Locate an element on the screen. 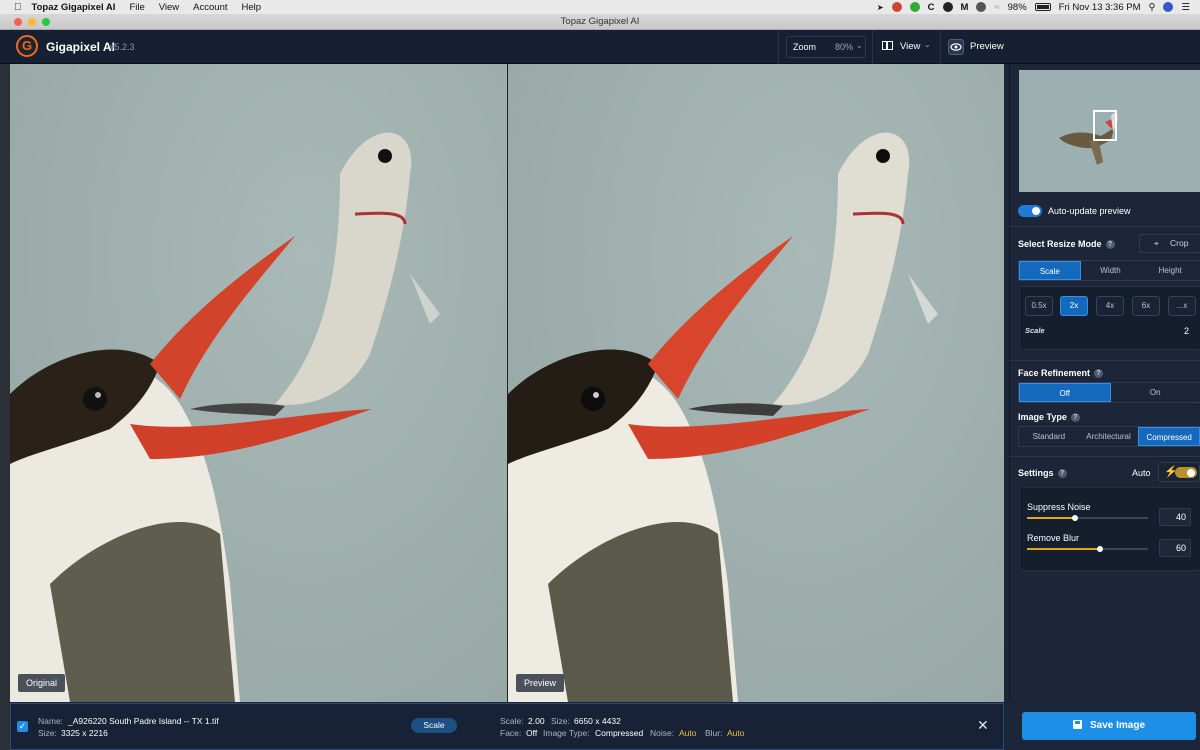 The height and width of the screenshot is (750, 1200). eye-icon is located at coordinates (956, 47).